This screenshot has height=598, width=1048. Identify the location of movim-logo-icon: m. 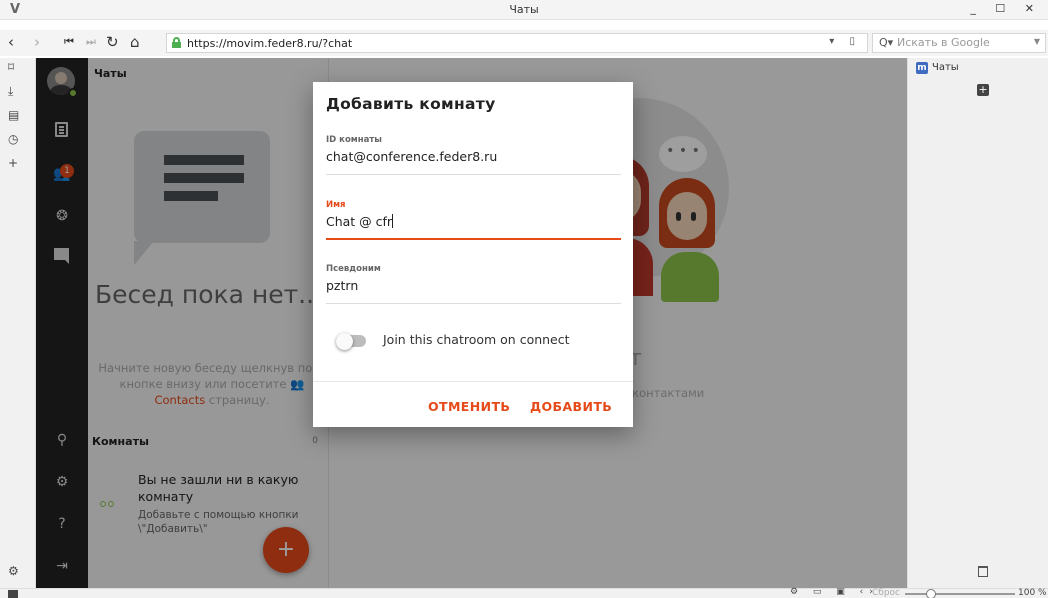
(922, 68).